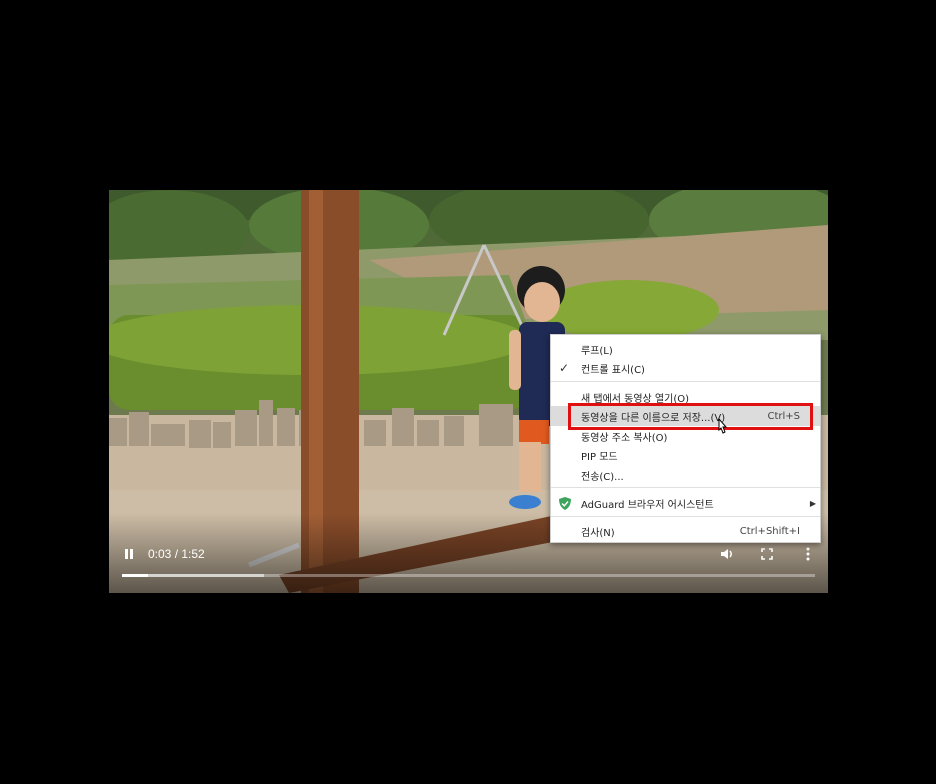 Image resolution: width=936 pixels, height=784 pixels. I want to click on volume-button, so click(727, 554).